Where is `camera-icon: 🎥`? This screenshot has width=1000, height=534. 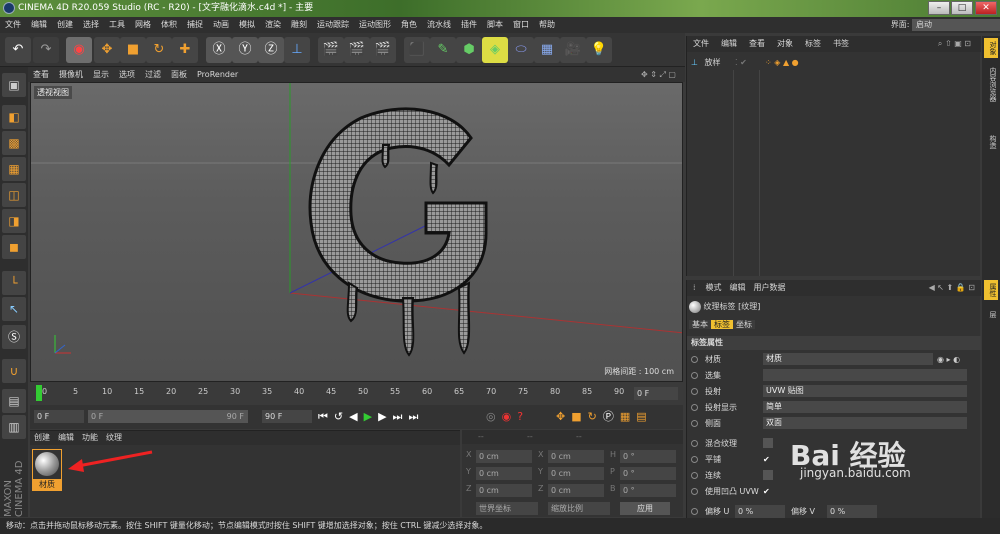 camera-icon: 🎥 is located at coordinates (573, 50).